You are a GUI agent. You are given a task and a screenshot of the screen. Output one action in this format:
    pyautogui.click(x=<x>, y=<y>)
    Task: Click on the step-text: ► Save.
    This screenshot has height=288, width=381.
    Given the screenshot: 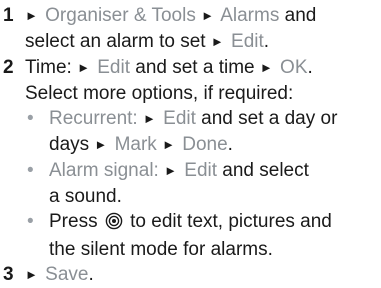 What is the action you would take?
    pyautogui.click(x=203, y=275)
    